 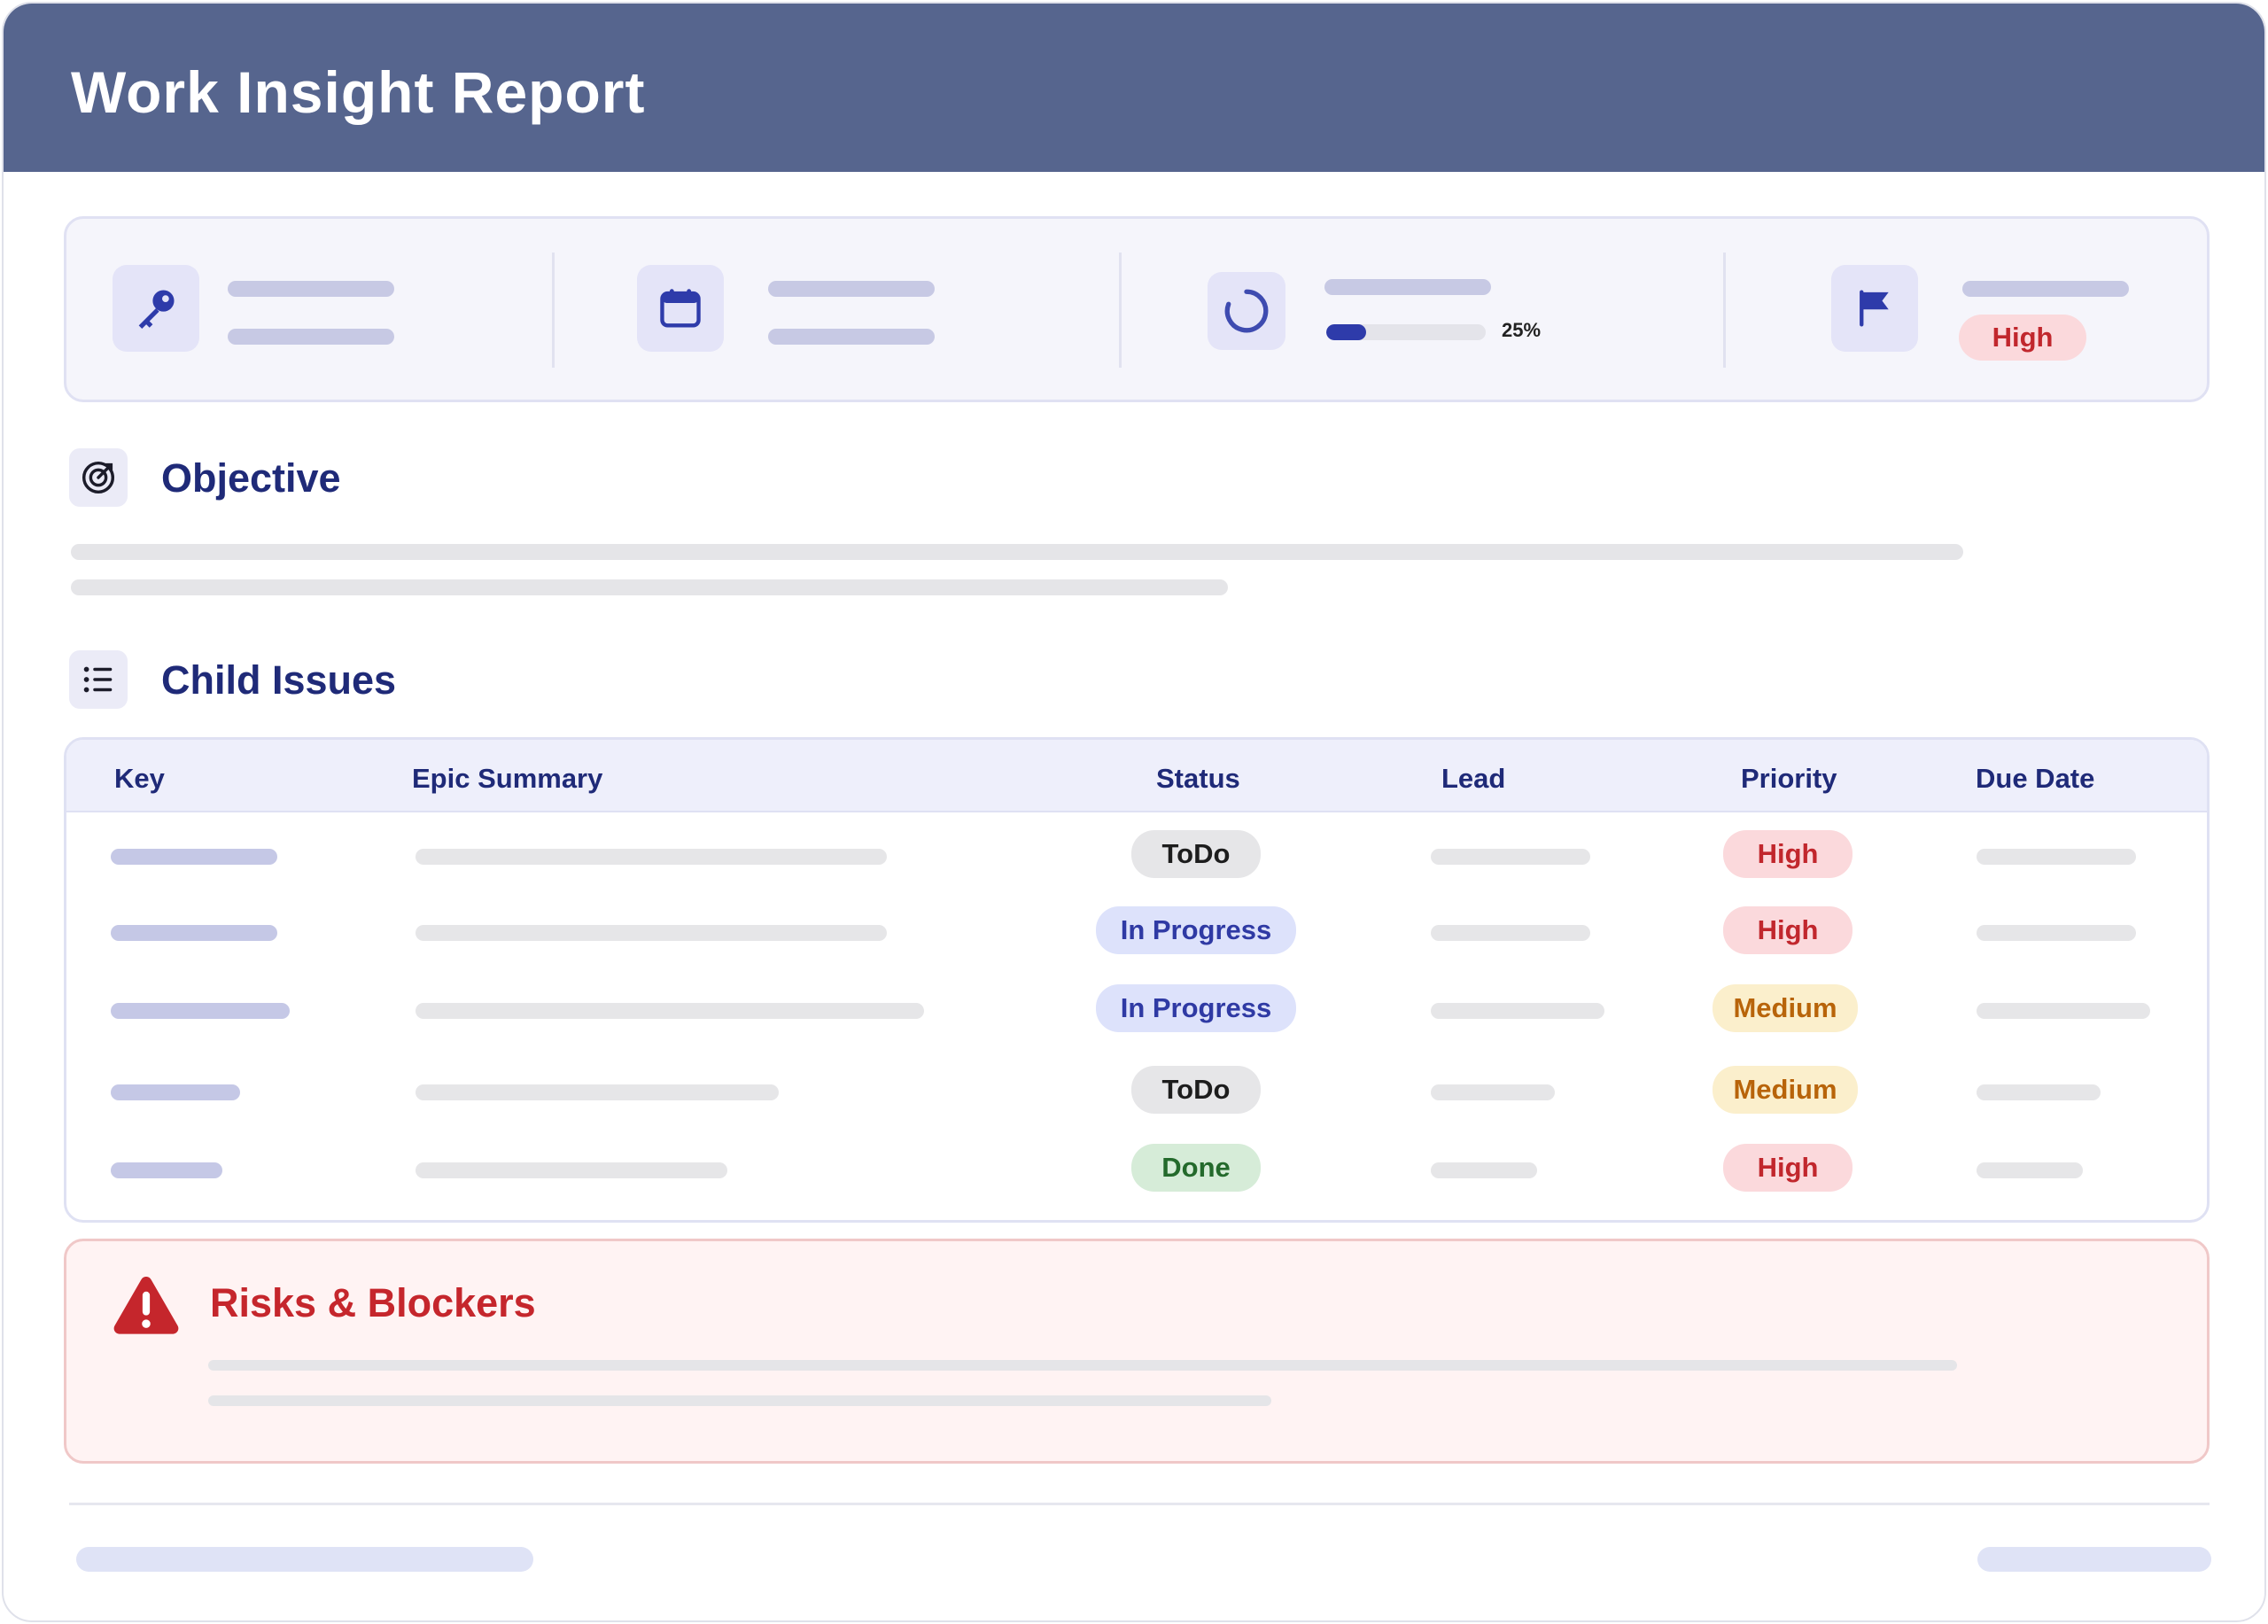 I want to click on report-title: Work Insight Report, so click(x=358, y=92).